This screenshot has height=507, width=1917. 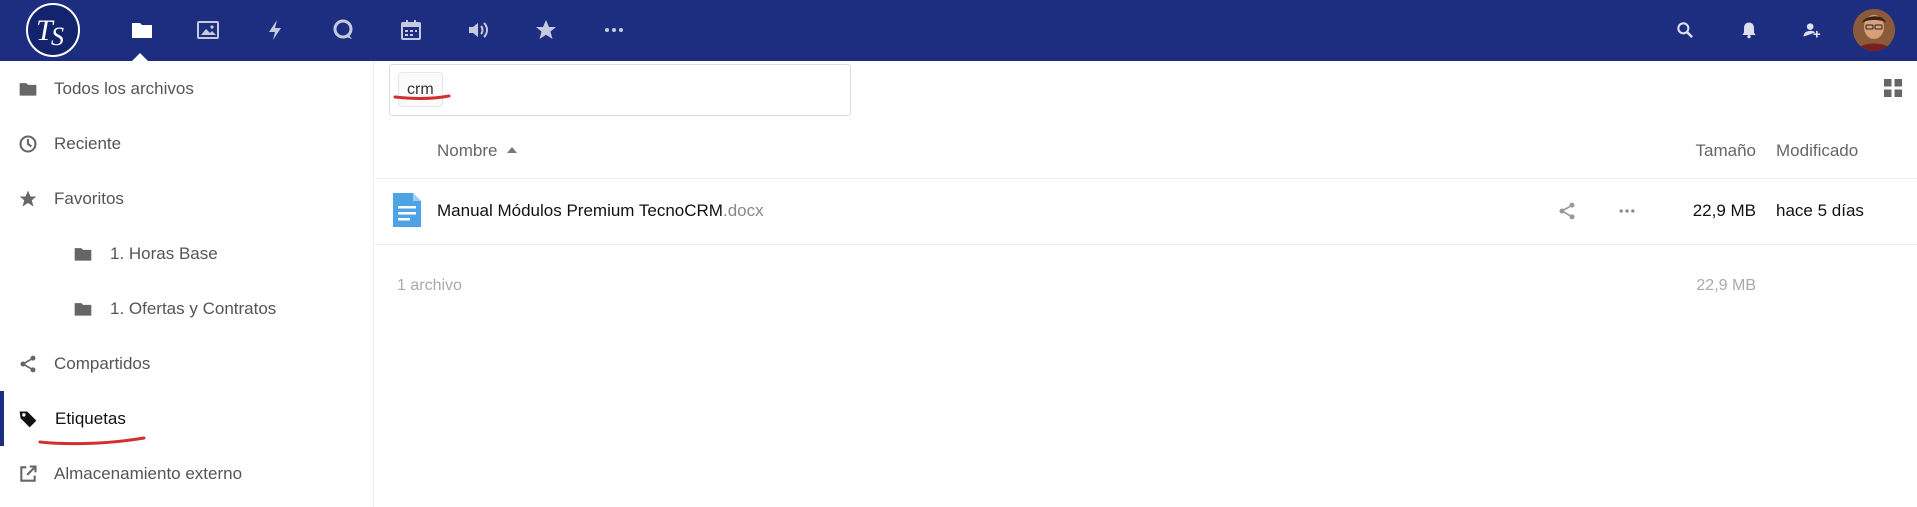 I want to click on avatar, so click(x=1874, y=30).